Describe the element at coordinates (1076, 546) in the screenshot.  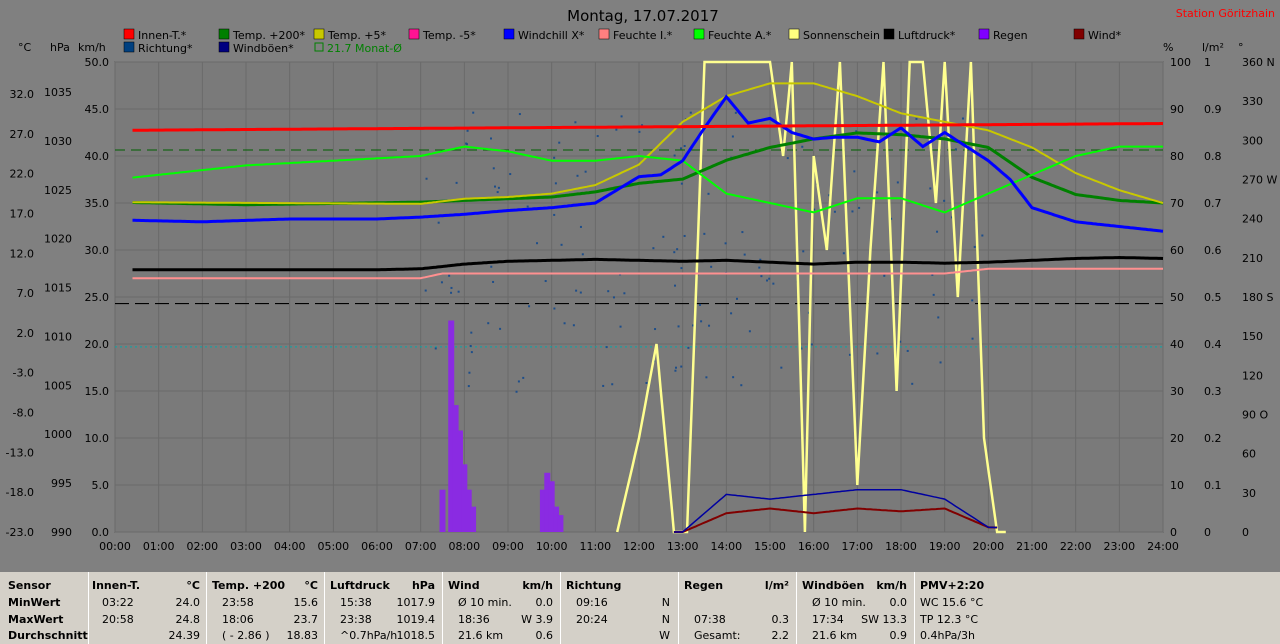
I see `tick-x-22: 22:00` at that location.